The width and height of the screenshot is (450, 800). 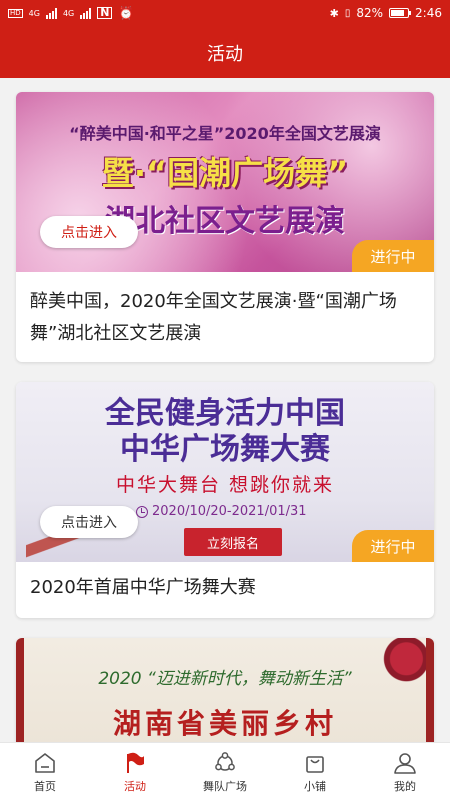 What do you see at coordinates (370, 13) in the screenshot?
I see `battery-percent: 82%` at bounding box center [370, 13].